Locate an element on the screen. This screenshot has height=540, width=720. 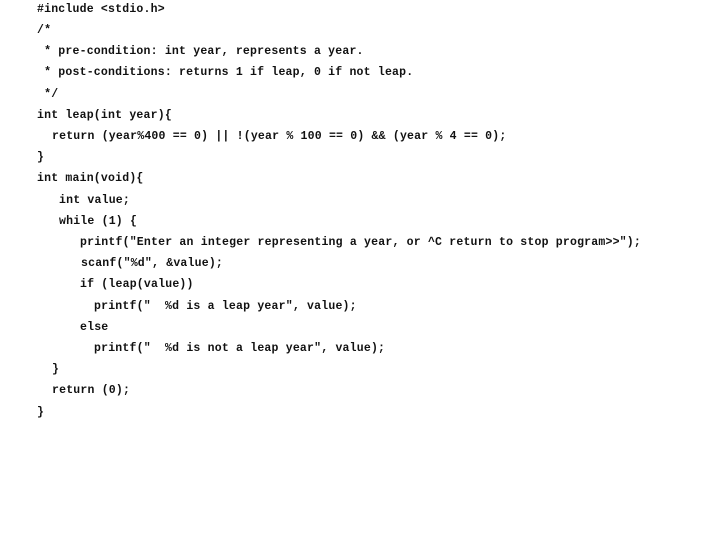
code-line-include: #include <stdio.h> is located at coordinates (101, 9).